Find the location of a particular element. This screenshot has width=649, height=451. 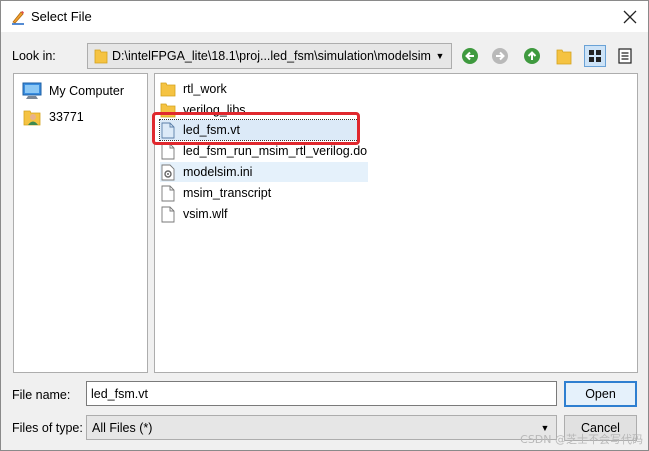

sidebar-item-label: My Computer is located at coordinates (87, 91).